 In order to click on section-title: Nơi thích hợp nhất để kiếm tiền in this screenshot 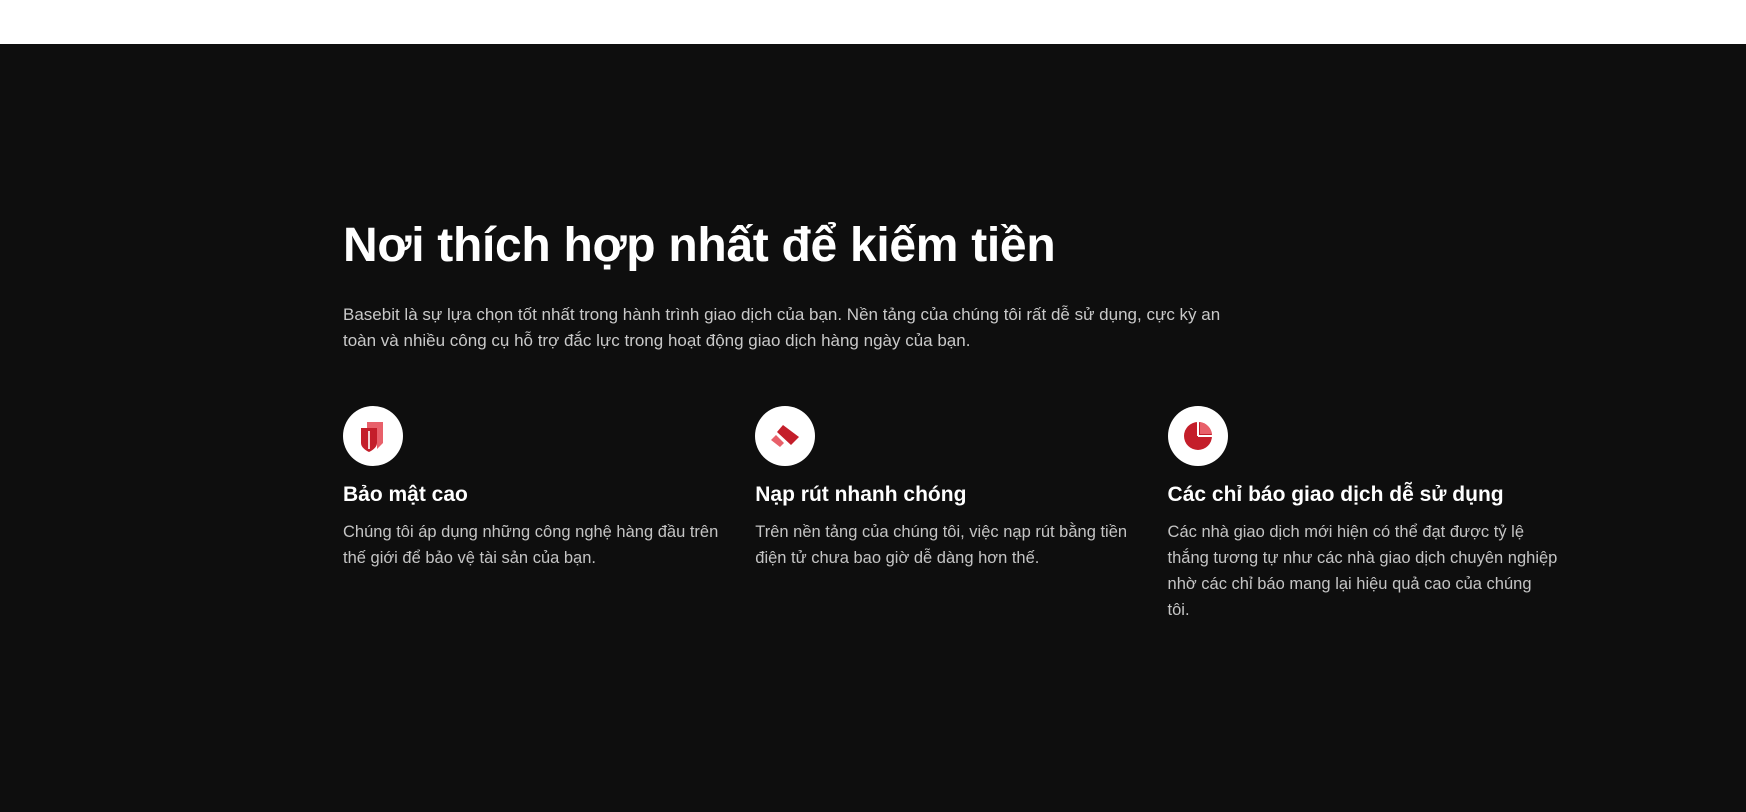, I will do `click(699, 245)`.